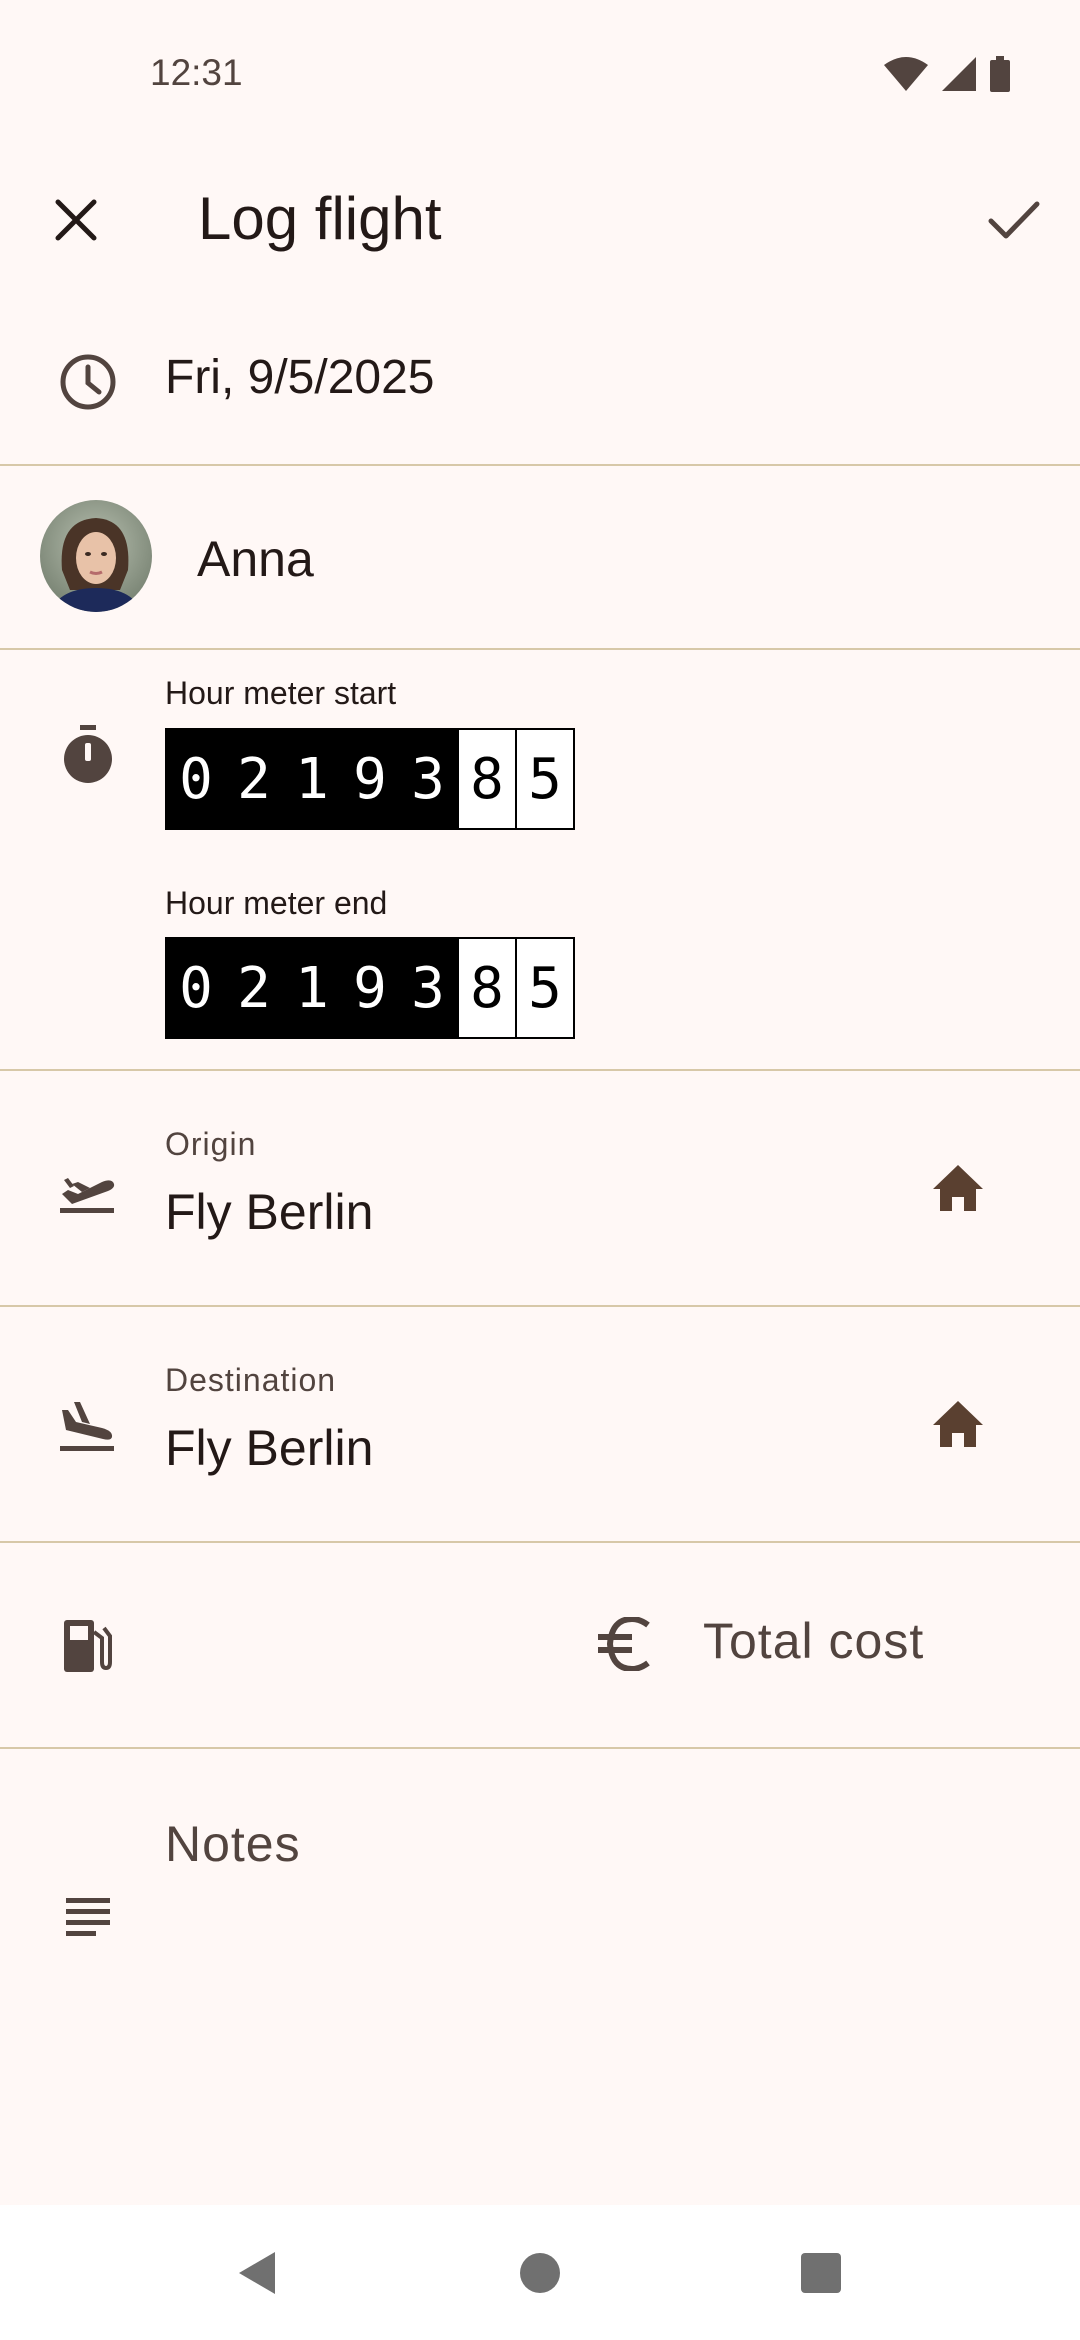 The image size is (1080, 2340). What do you see at coordinates (88, 1918) in the screenshot?
I see `notes-icon` at bounding box center [88, 1918].